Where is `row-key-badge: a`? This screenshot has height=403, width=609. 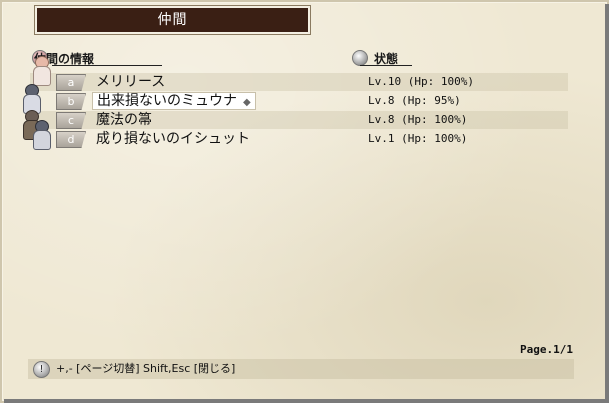 row-key-badge: a is located at coordinates (71, 82).